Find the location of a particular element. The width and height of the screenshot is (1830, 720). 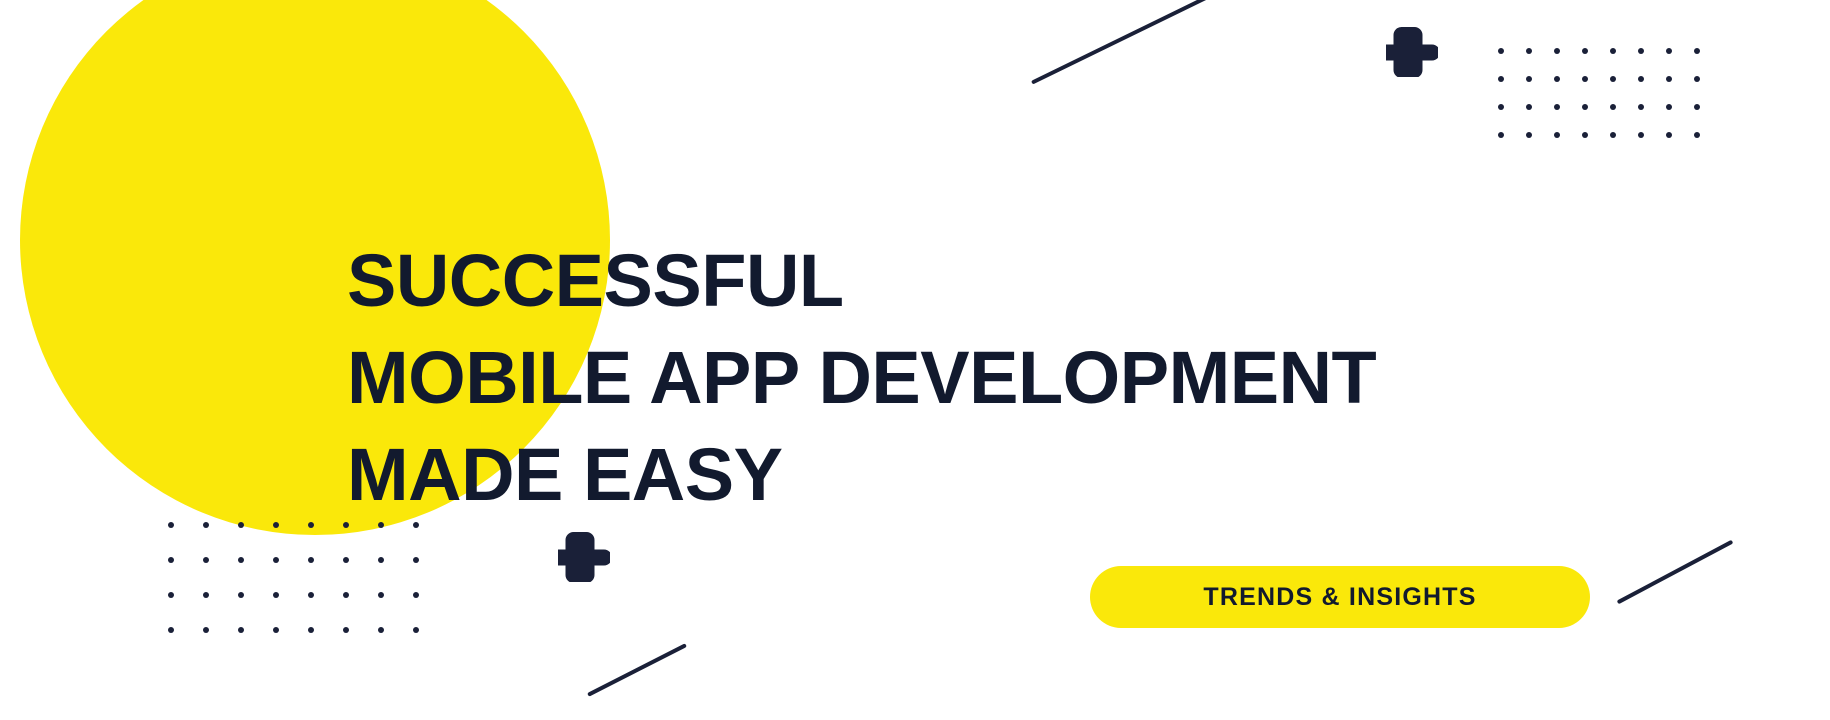

badge-label: TRENDS & INSIGHTS is located at coordinates (1340, 596).